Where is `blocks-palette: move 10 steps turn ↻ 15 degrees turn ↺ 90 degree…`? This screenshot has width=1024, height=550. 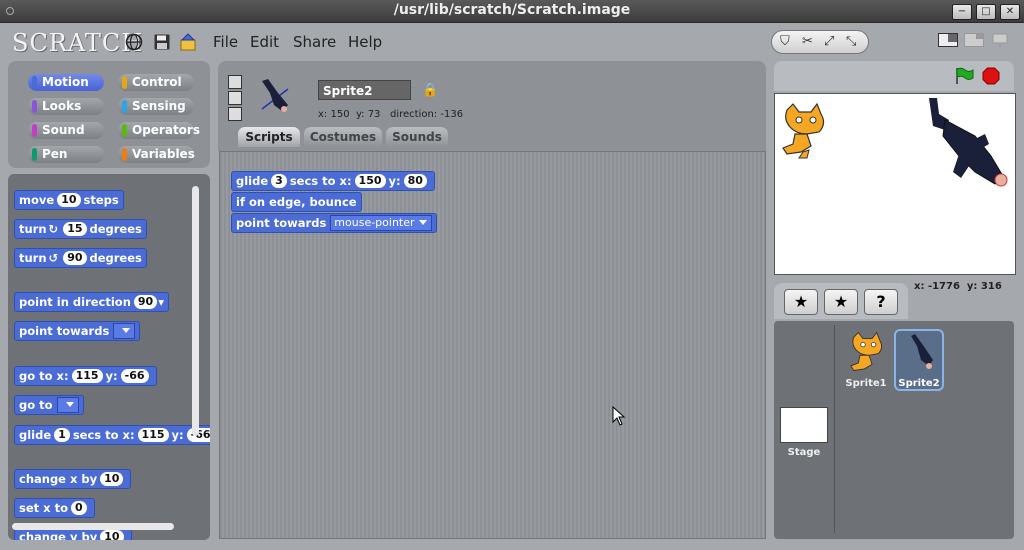 blocks-palette: move 10 steps turn ↻ 15 degrees turn ↺ 90 degree… is located at coordinates (109, 357).